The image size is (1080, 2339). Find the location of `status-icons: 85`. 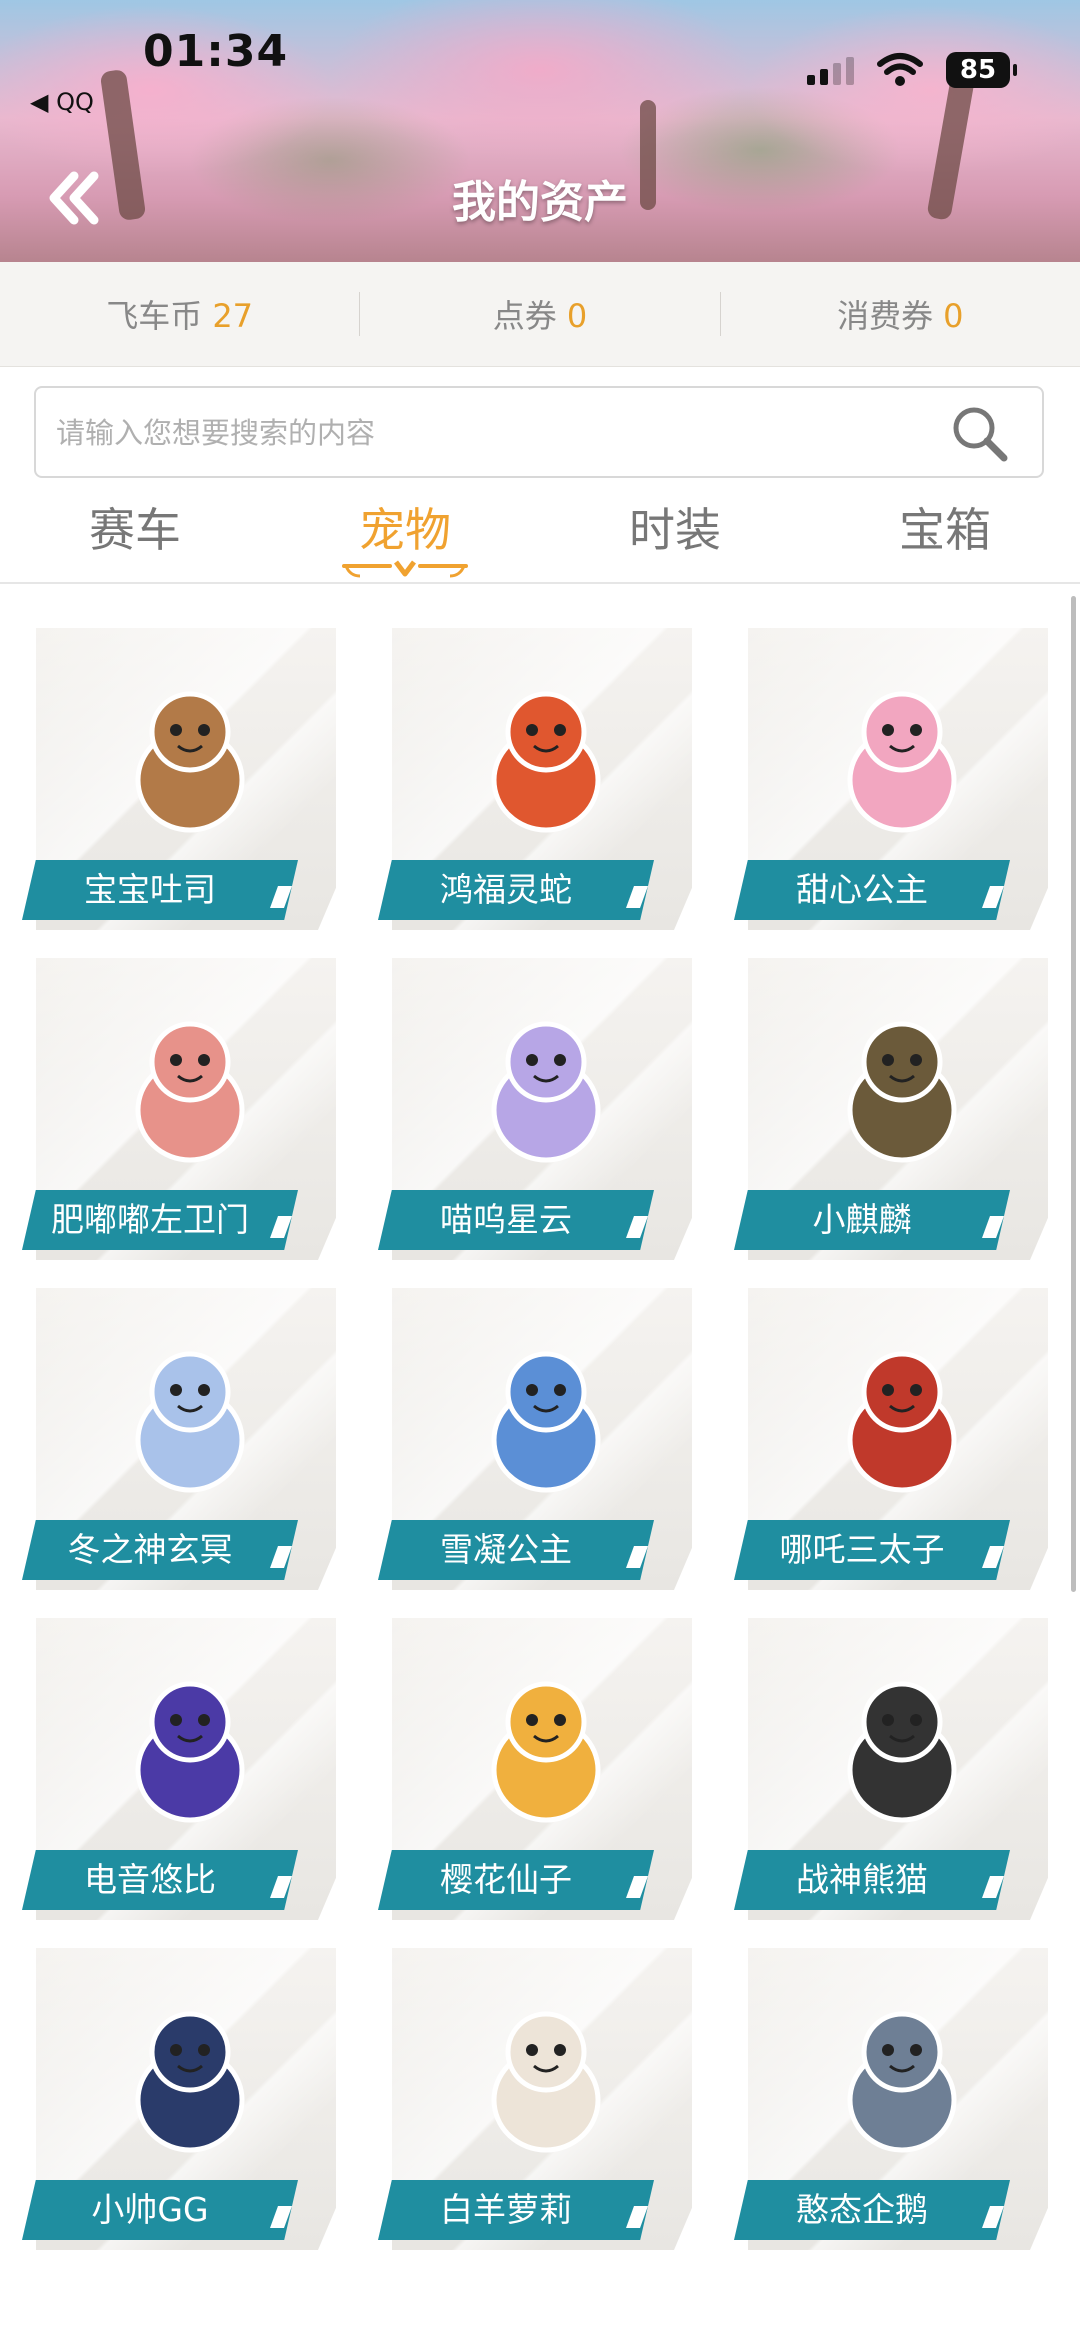

status-icons: 85 is located at coordinates (912, 70).